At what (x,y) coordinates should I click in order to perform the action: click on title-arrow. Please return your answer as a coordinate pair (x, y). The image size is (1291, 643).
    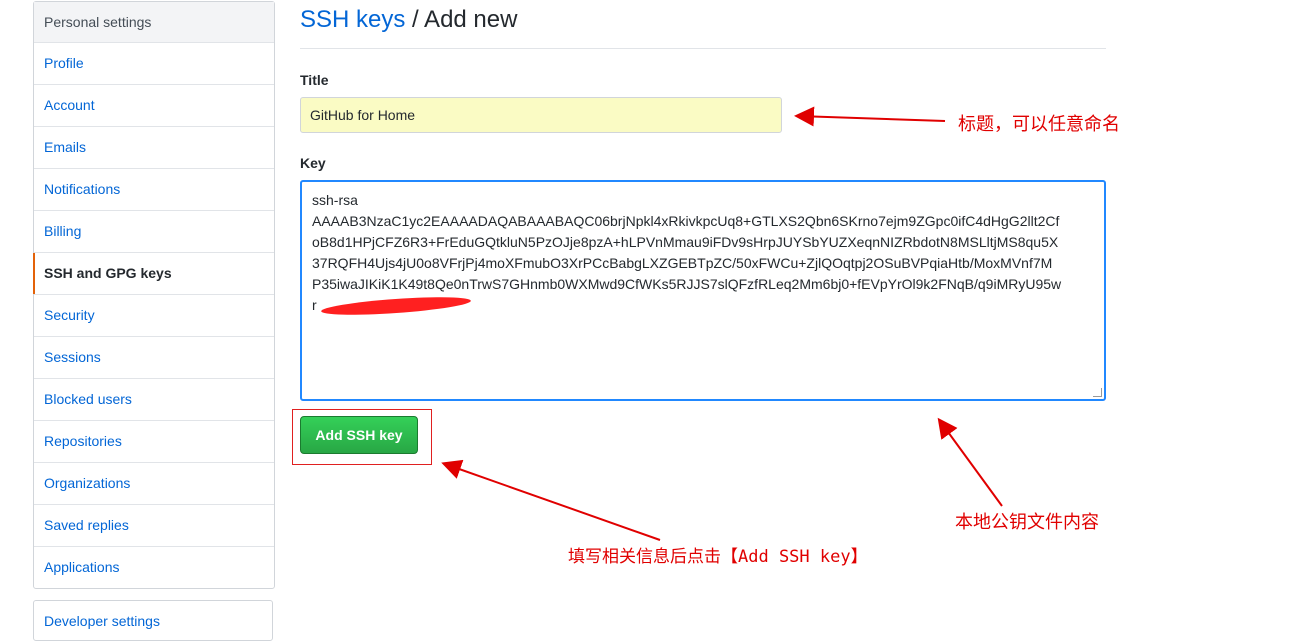
    Looking at the image, I should click on (870, 116).